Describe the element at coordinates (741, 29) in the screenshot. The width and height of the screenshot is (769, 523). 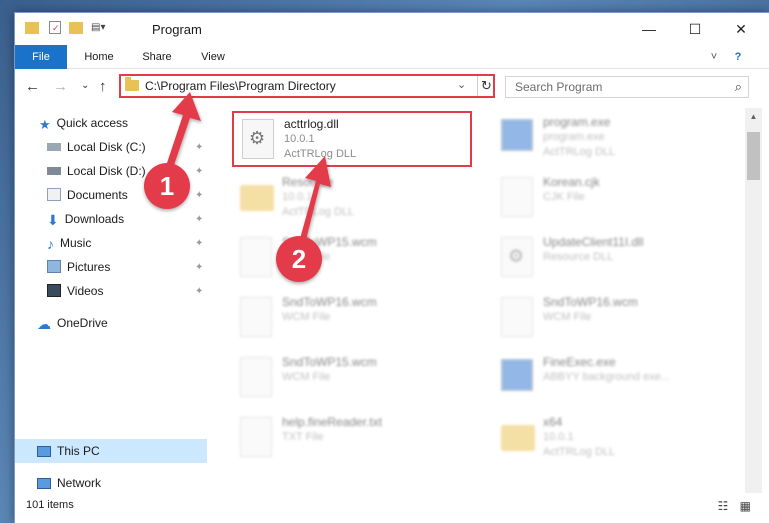
I see `close-button: ✕` at that location.